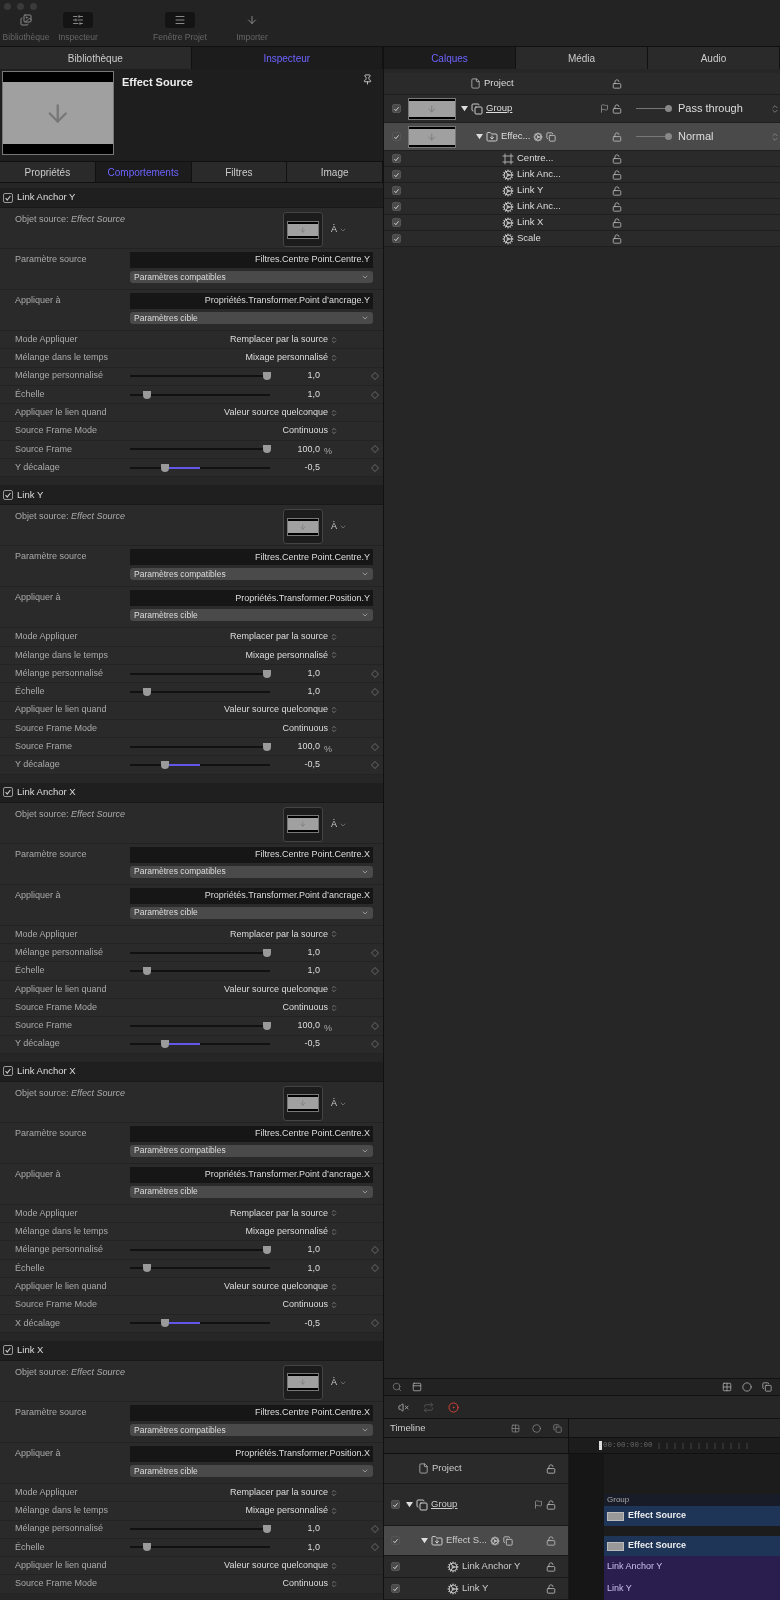  Describe the element at coordinates (476, 1505) in the screenshot. I see `timeline-layer-row: Group` at that location.